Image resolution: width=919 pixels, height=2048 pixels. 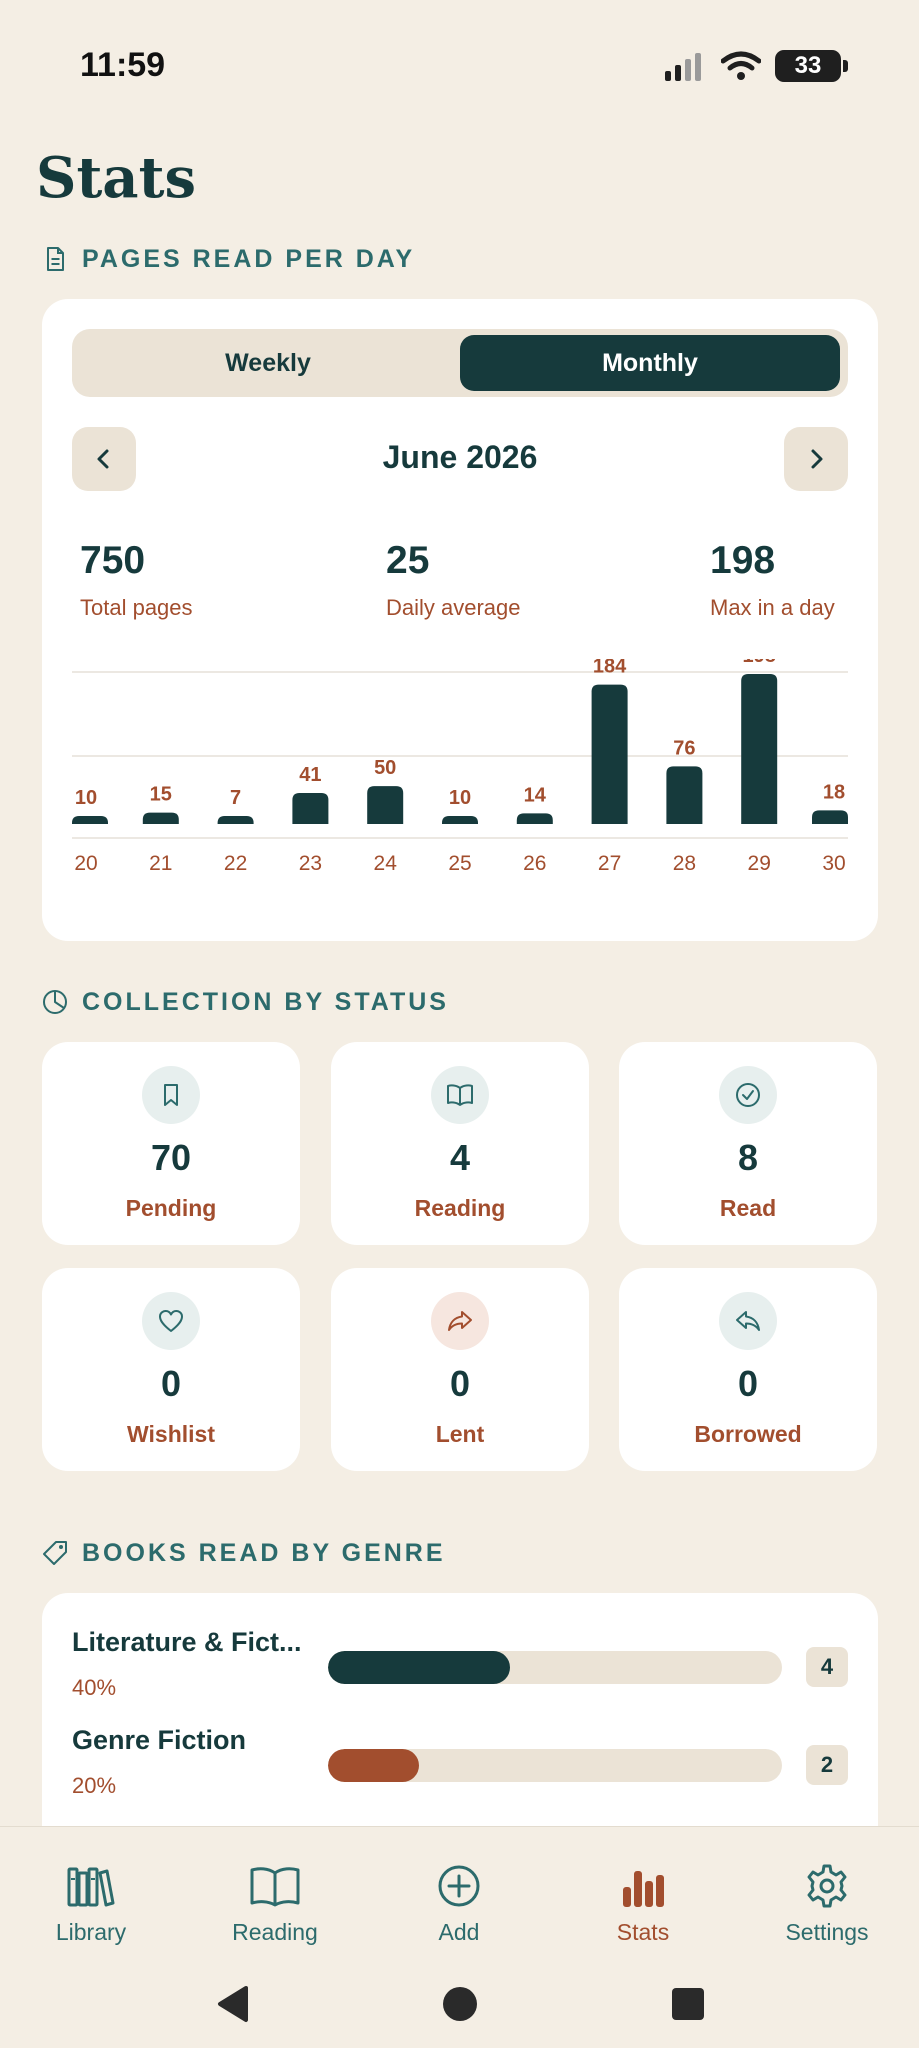 What do you see at coordinates (171, 1143) in the screenshot?
I see `status-tile-pending: 70 Pending` at bounding box center [171, 1143].